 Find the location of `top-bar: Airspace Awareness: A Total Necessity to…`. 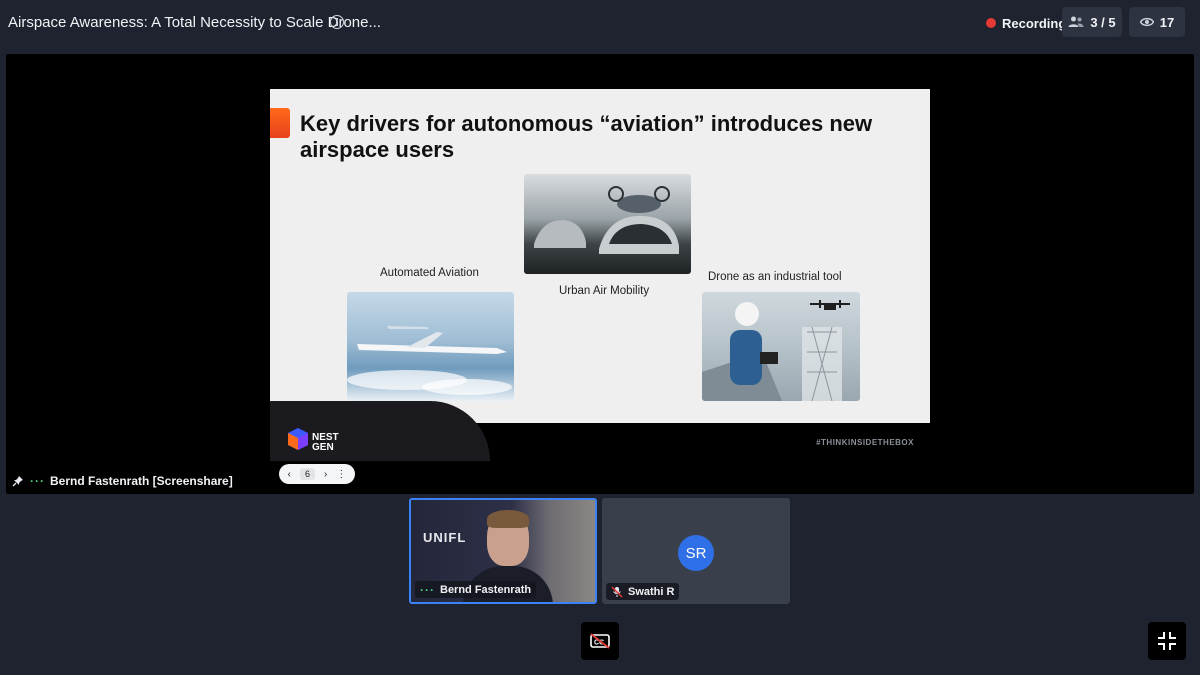

top-bar: Airspace Awareness: A Total Necessity to… is located at coordinates (600, 23).